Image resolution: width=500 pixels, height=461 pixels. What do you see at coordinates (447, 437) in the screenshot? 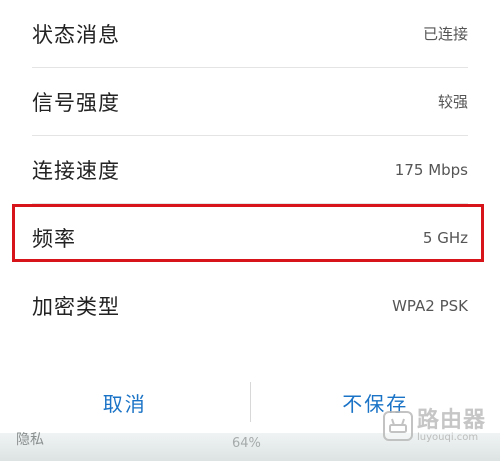
I see `watermark-url: luyouqi.com` at bounding box center [447, 437].